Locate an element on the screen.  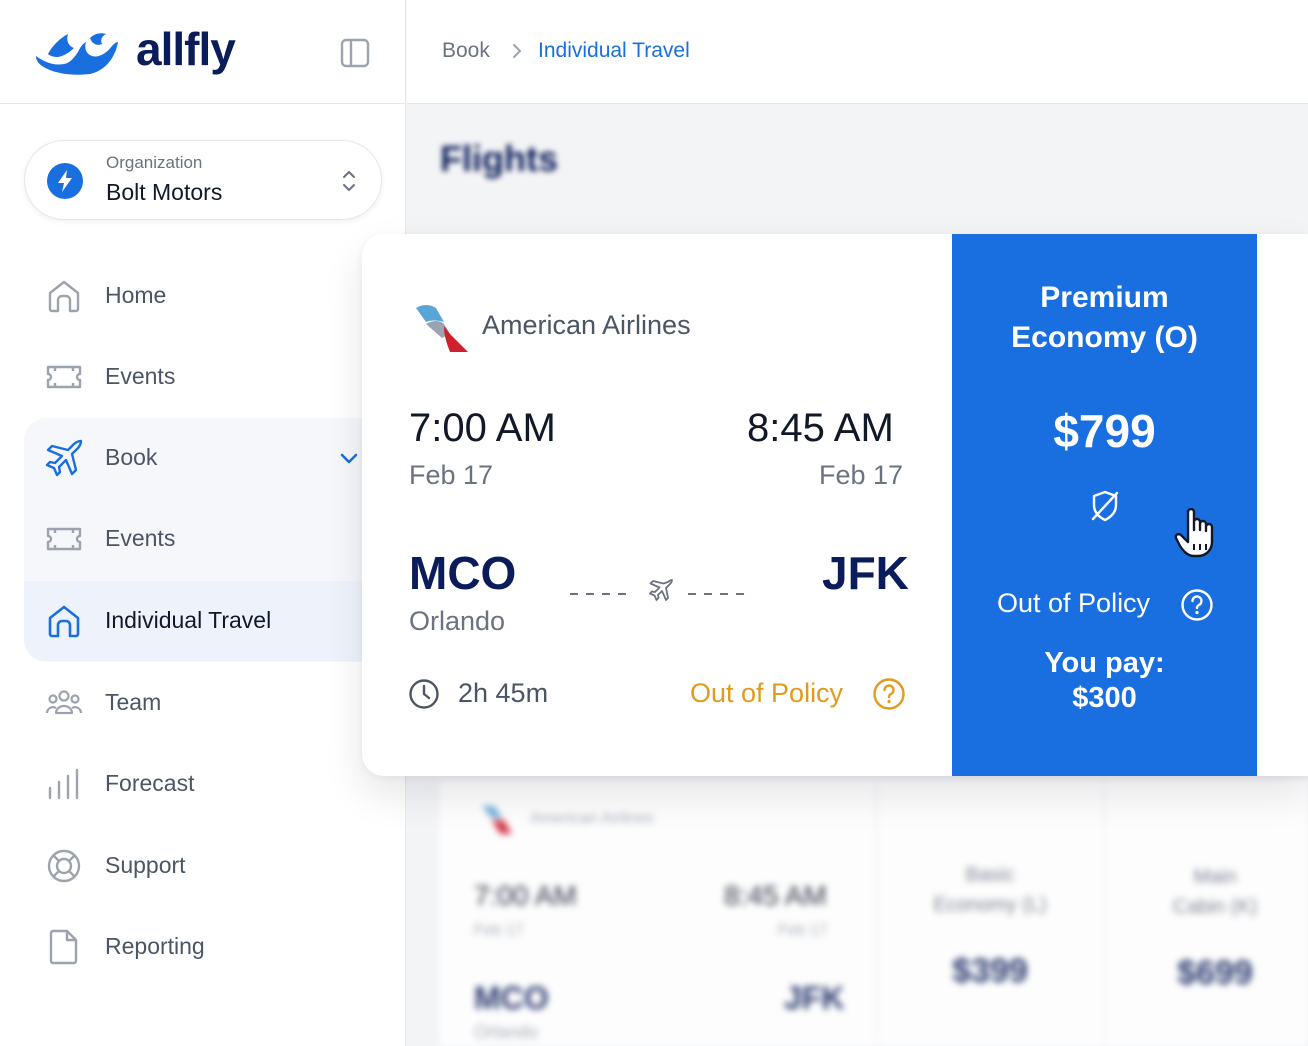
clock-icon is located at coordinates (424, 694).